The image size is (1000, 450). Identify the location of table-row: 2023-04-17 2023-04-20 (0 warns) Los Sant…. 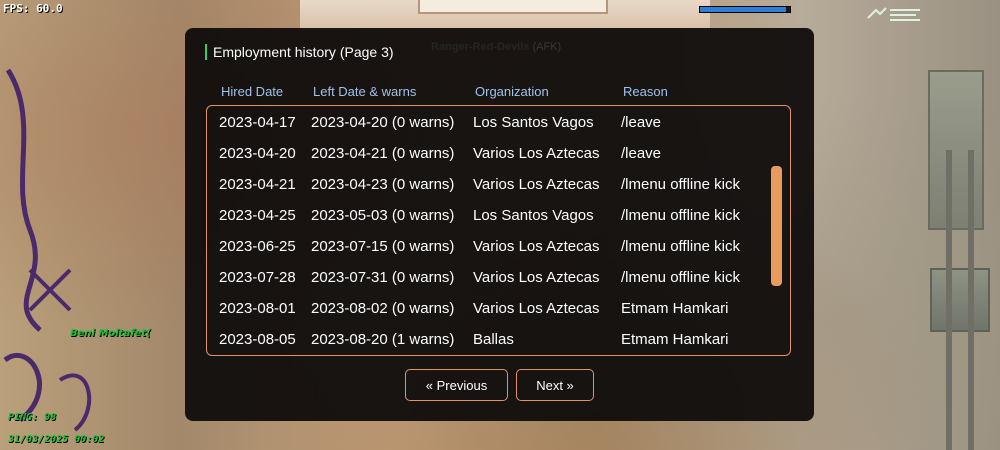
(487, 123).